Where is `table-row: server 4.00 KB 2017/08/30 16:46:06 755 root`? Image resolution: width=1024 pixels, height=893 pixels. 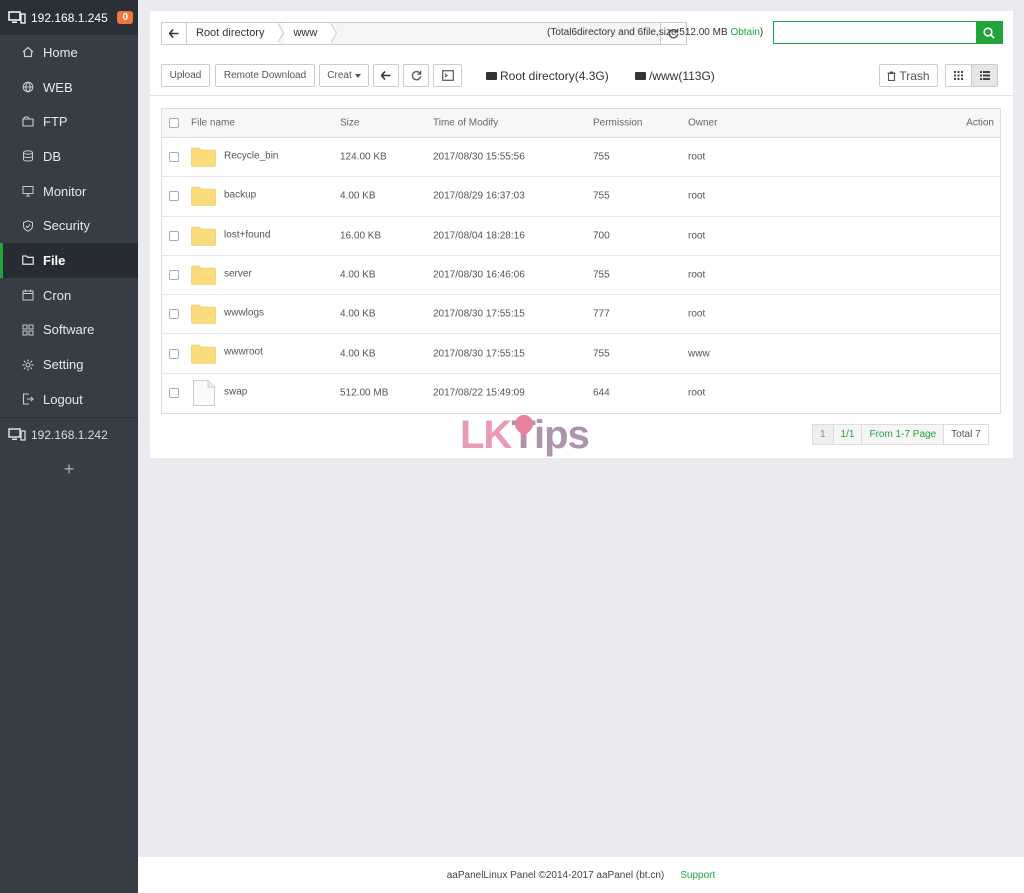 table-row: server 4.00 KB 2017/08/30 16:46:06 755 root is located at coordinates (581, 276).